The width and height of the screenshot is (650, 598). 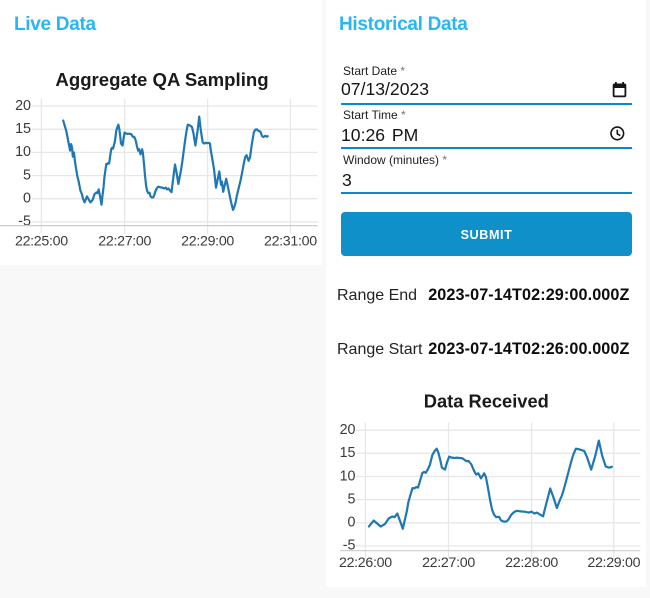 What do you see at coordinates (41, 241) in the screenshot?
I see `svg-text: 22:25:00` at bounding box center [41, 241].